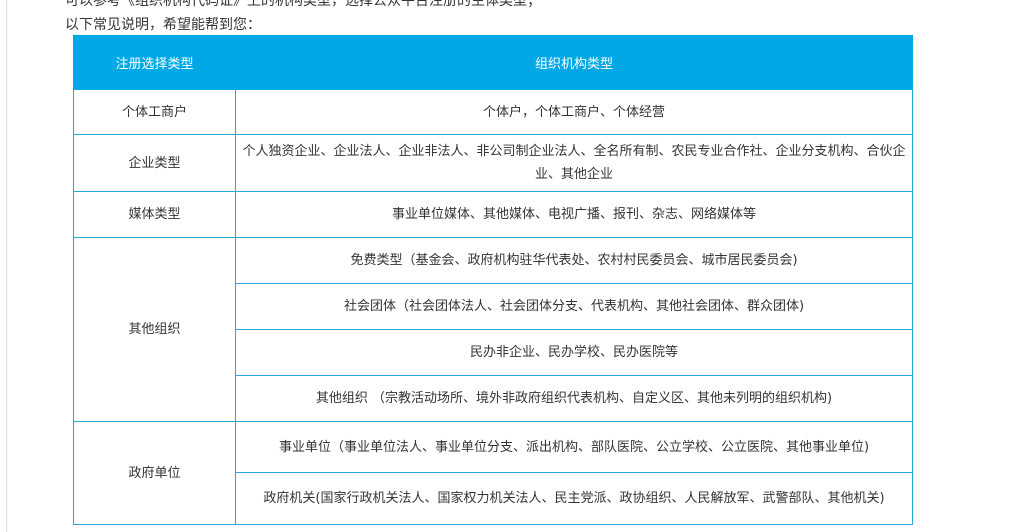 The height and width of the screenshot is (532, 1016). I want to click on type-cell-media: 媒体类型, so click(154, 214).